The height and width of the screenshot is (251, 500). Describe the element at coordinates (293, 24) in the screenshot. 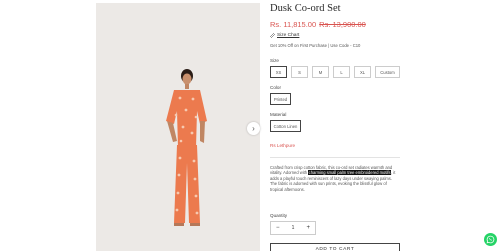

I see `sale-price: Rs. 11,815.00` at that location.